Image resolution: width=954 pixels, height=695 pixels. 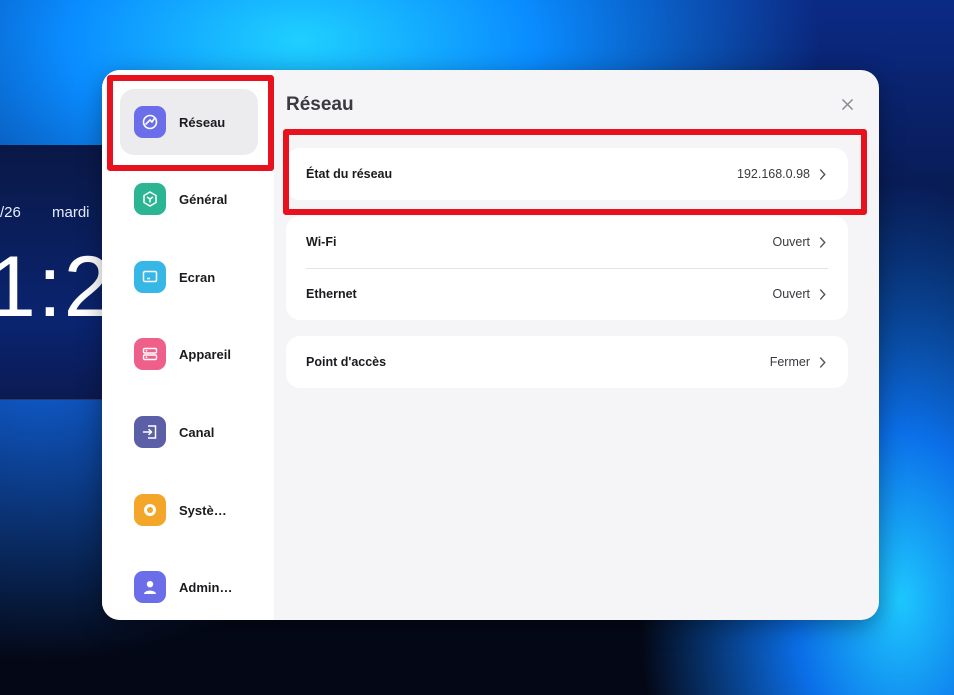 I want to click on sidebar-item-display: Ecran, so click(x=189, y=277).